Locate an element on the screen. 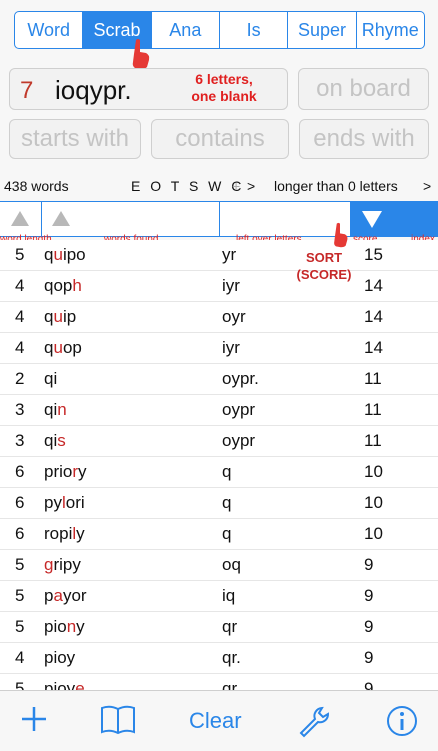 This screenshot has width=438, height=751. word-length: 2 is located at coordinates (20, 378).